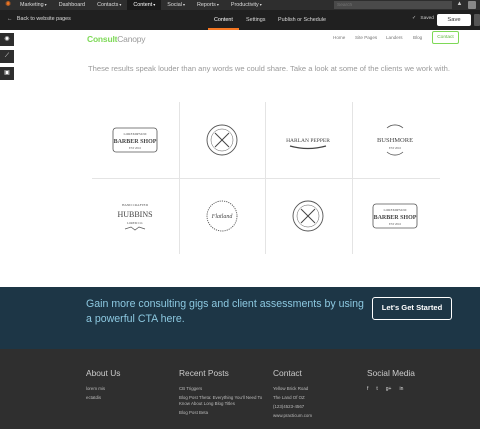  I want to click on client-logo-barber-shop: LOREMIPSUM BARBER SHOP EST 2016, so click(135, 140).